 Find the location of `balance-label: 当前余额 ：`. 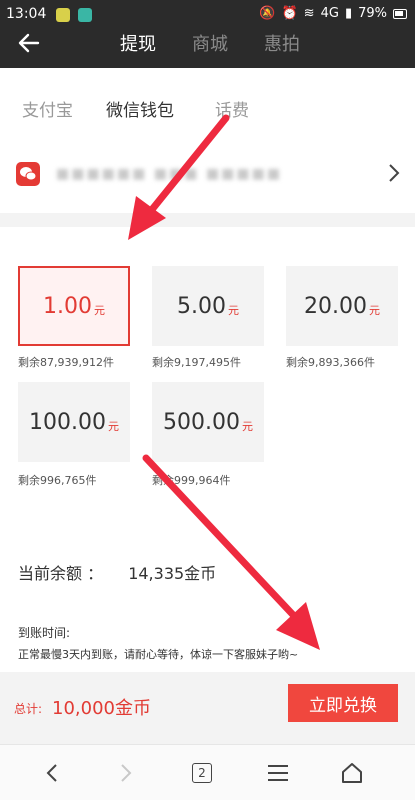

balance-label: 当前余额 ： is located at coordinates (61, 573).